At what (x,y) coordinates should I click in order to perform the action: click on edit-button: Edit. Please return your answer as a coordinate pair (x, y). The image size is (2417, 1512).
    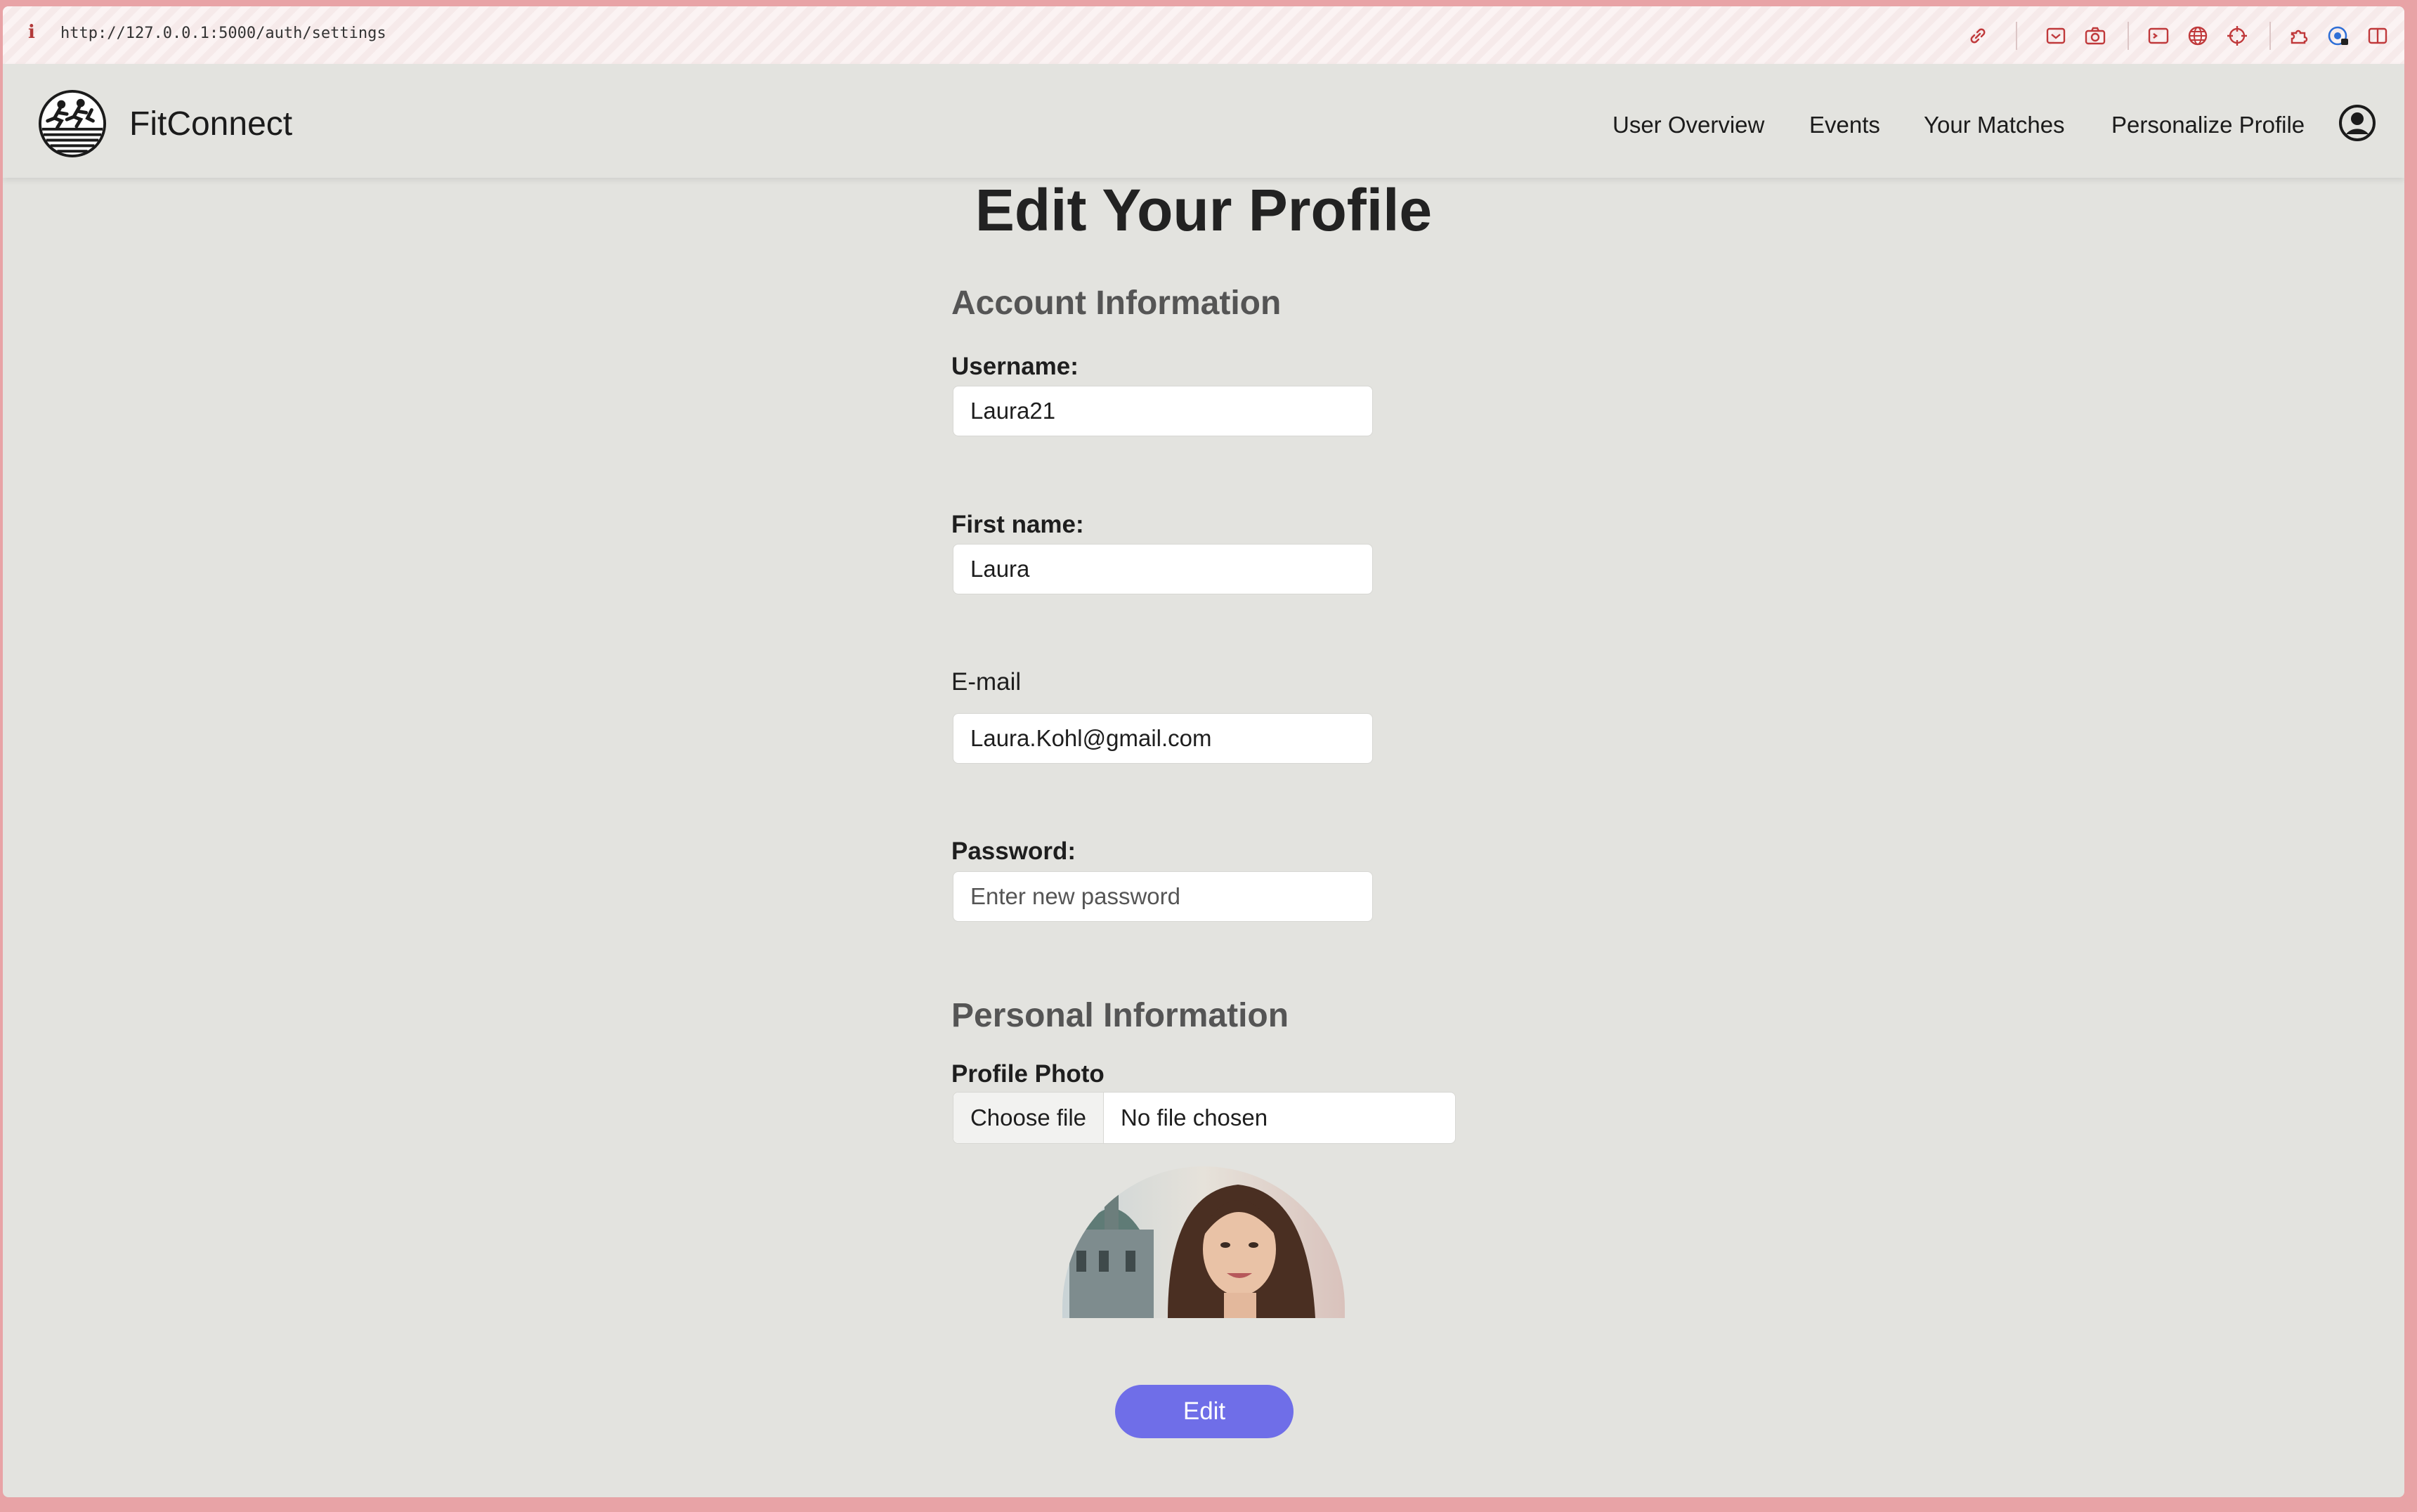
    Looking at the image, I should click on (1204, 1411).